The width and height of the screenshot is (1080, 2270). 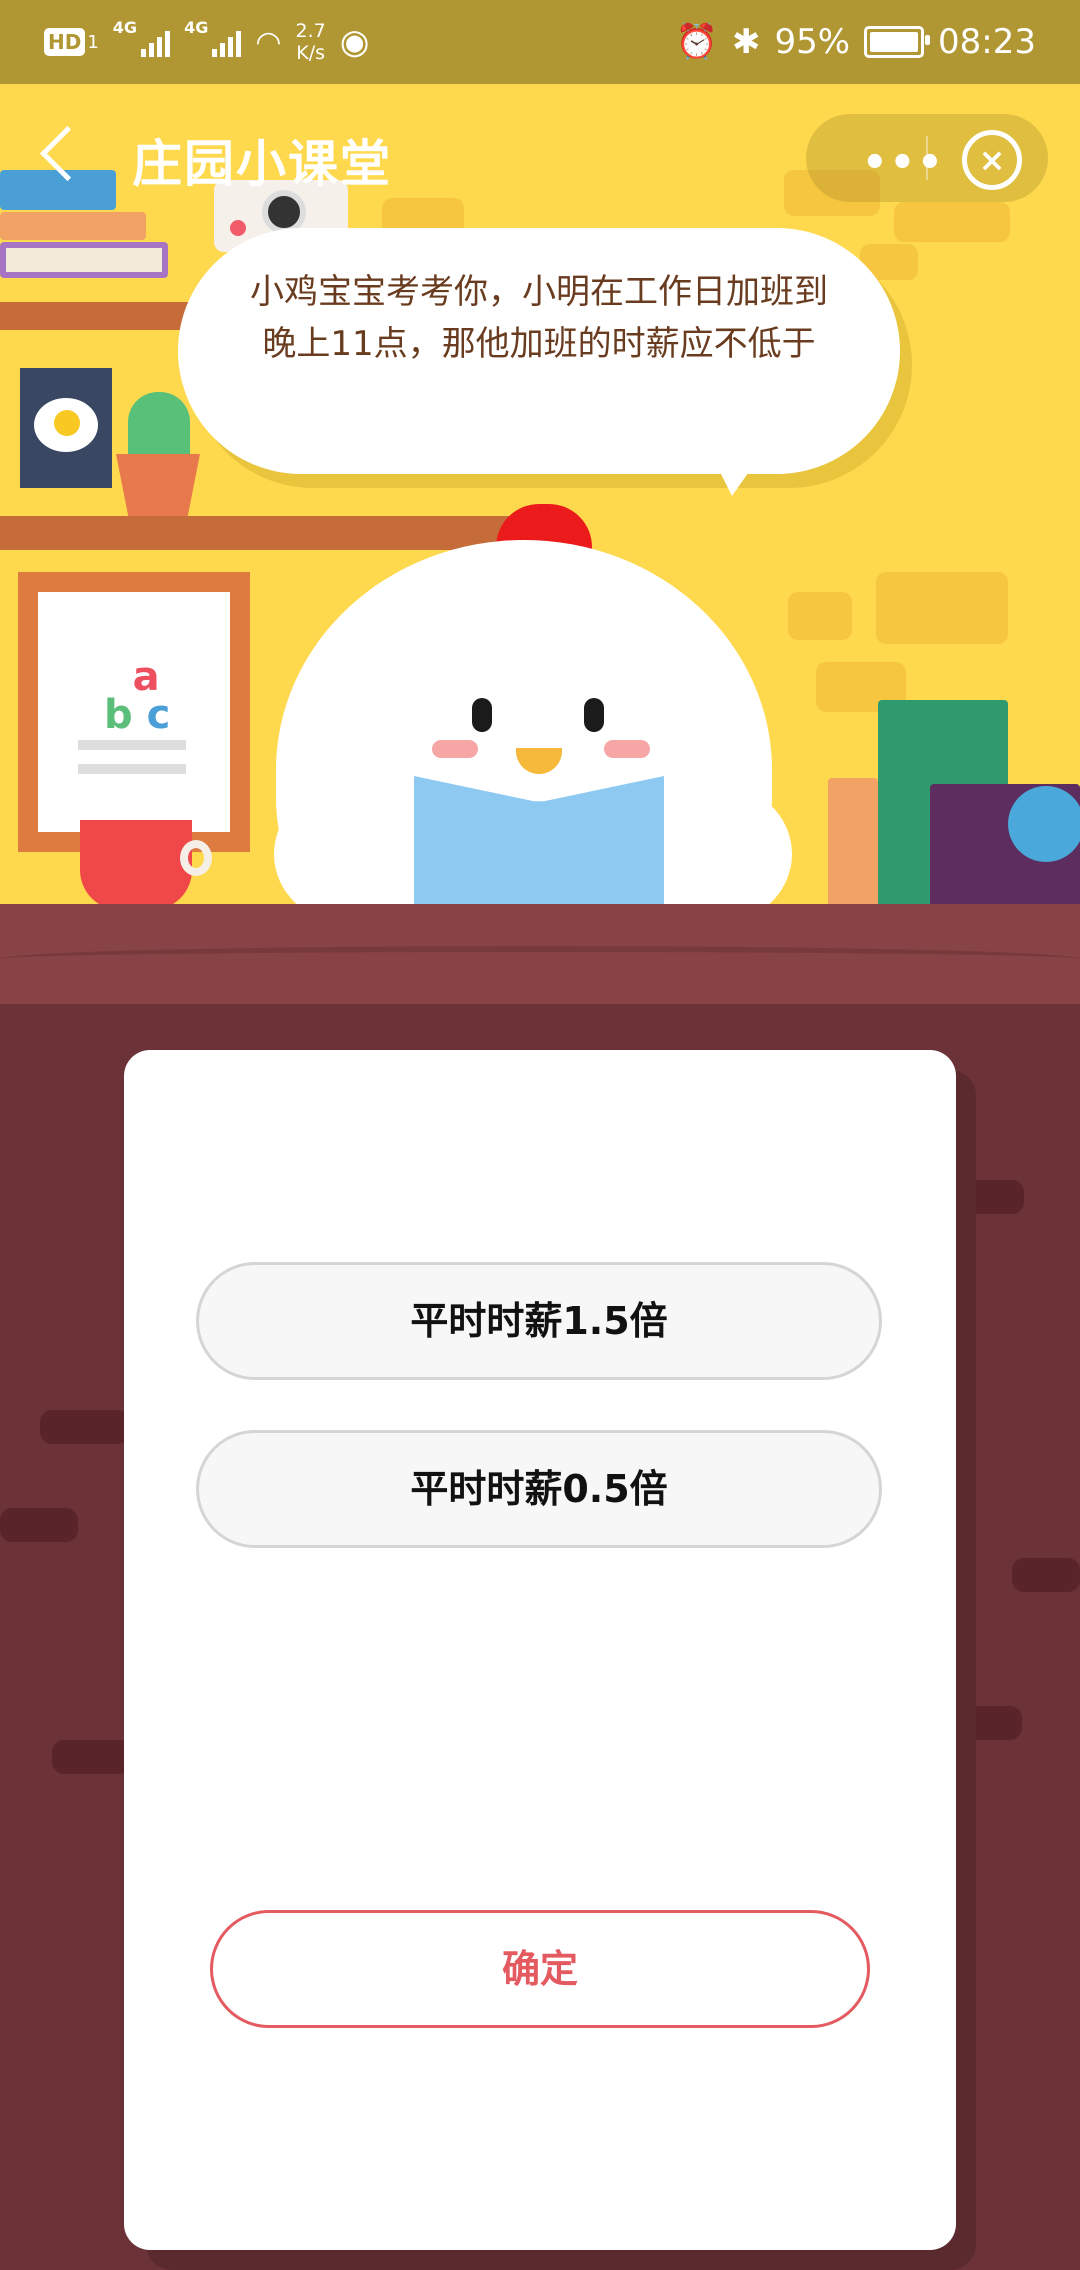 I want to click on cactus-illustration, so click(x=159, y=428).